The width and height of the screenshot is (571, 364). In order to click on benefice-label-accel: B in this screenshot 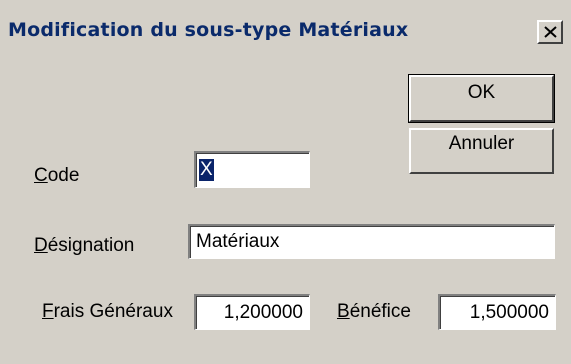, I will do `click(343, 311)`.